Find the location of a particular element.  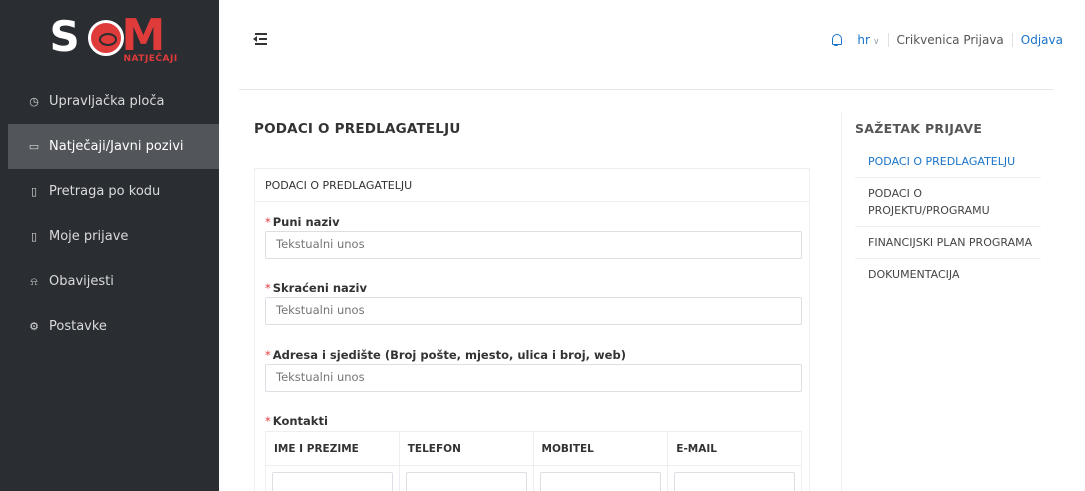

gear-icon: ⚙ is located at coordinates (34, 326).